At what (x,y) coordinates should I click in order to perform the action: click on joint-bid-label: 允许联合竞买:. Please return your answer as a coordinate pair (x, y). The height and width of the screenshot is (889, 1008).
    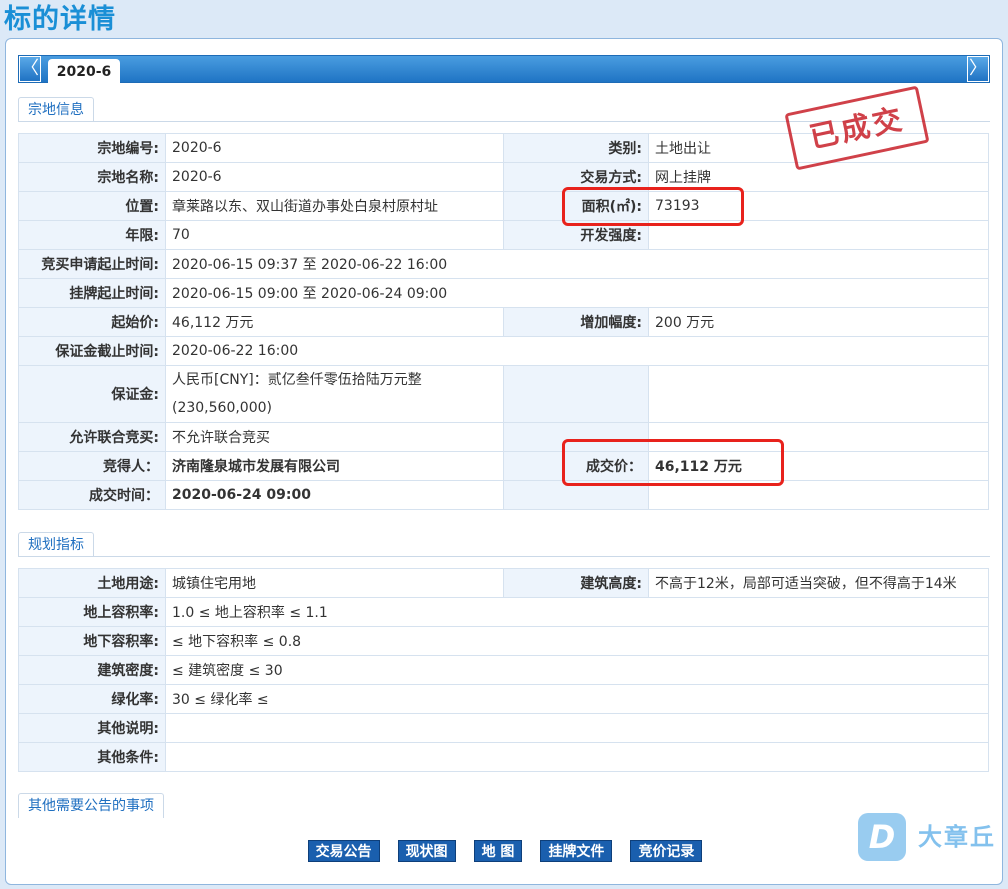
    Looking at the image, I should click on (92, 437).